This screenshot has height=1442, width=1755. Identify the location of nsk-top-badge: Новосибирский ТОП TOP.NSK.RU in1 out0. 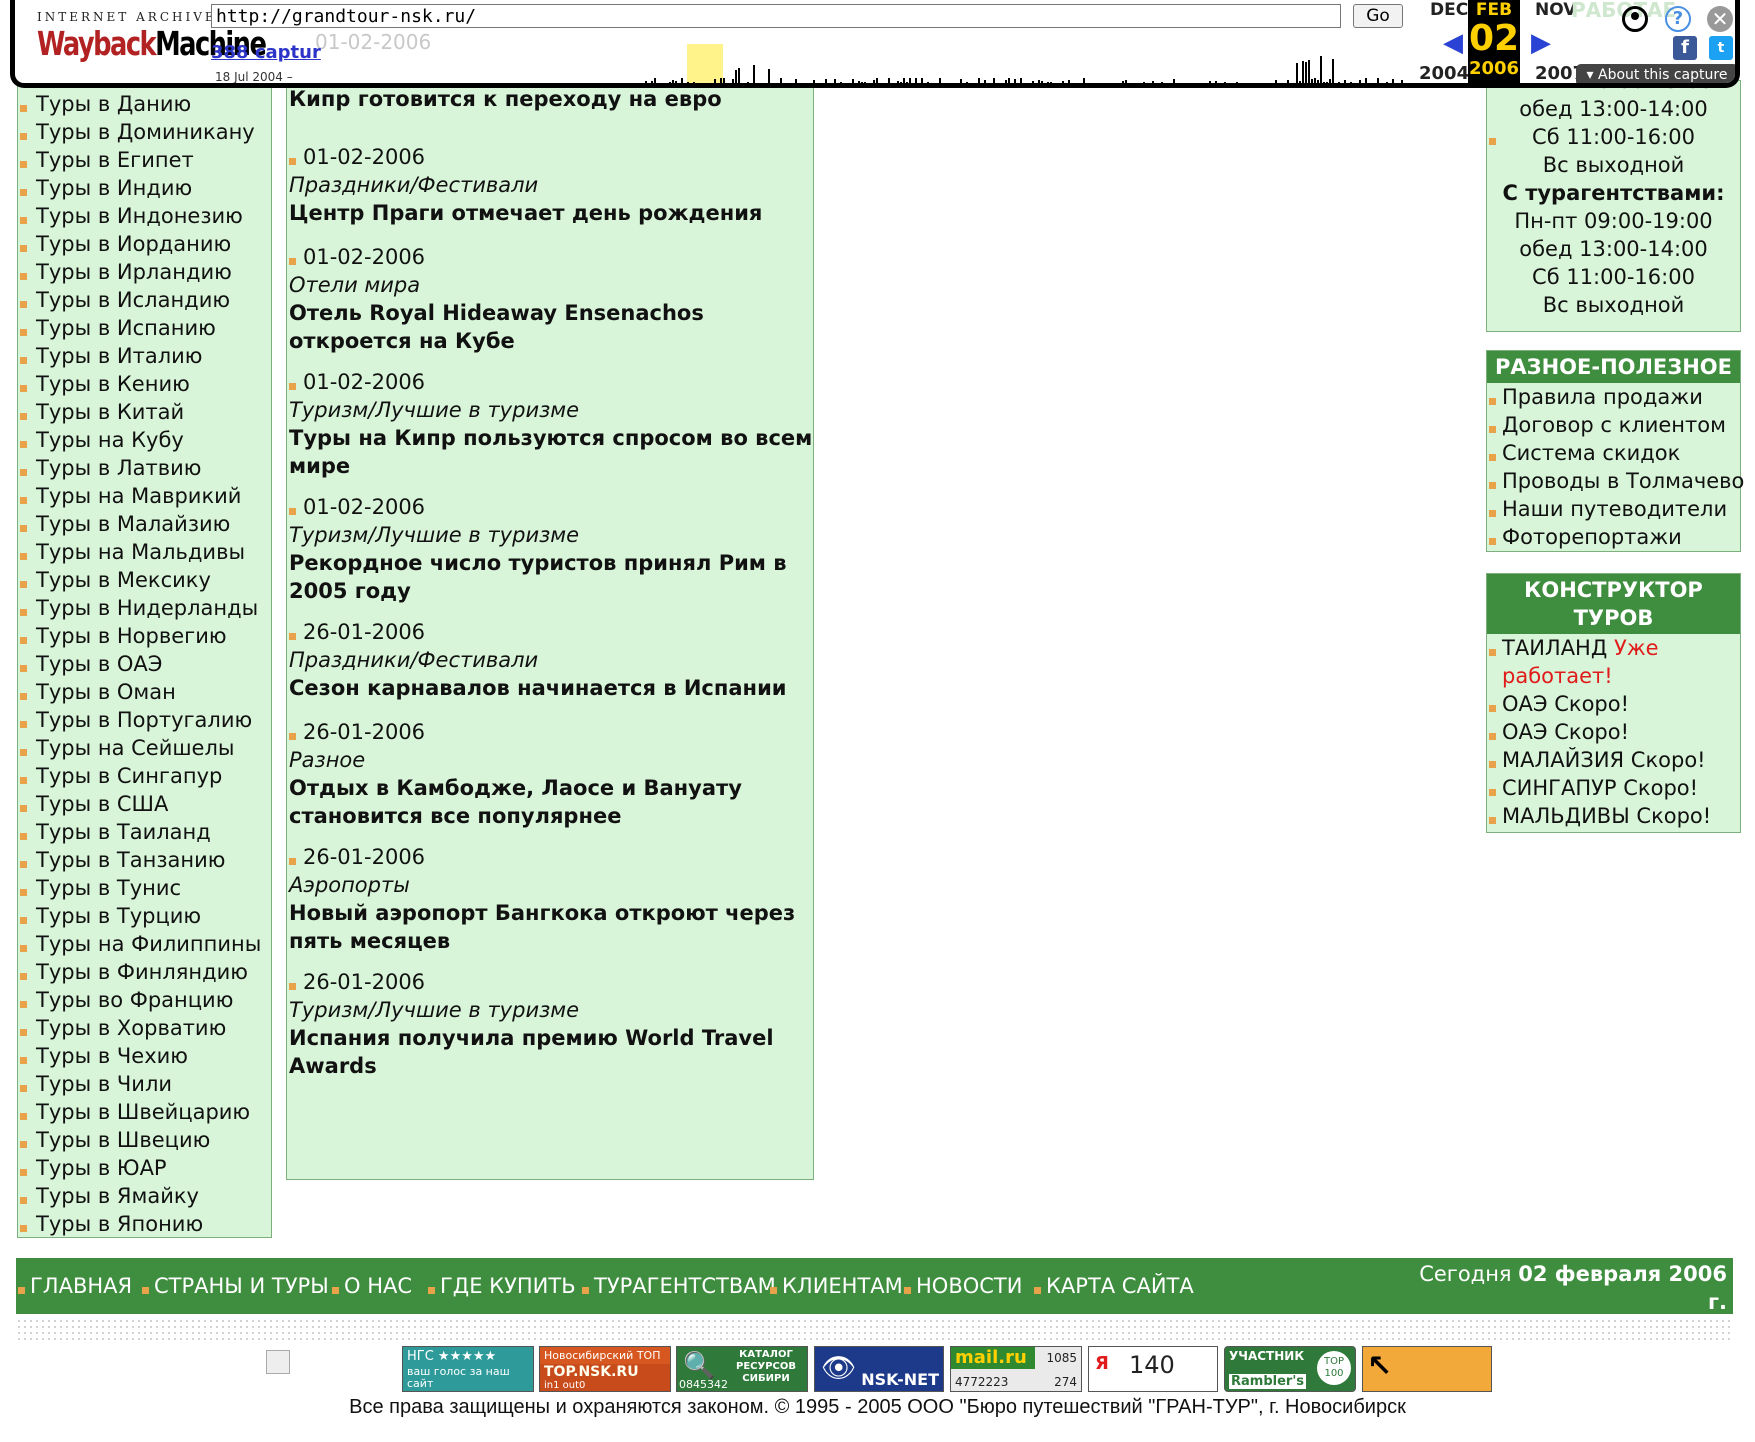
(605, 1369).